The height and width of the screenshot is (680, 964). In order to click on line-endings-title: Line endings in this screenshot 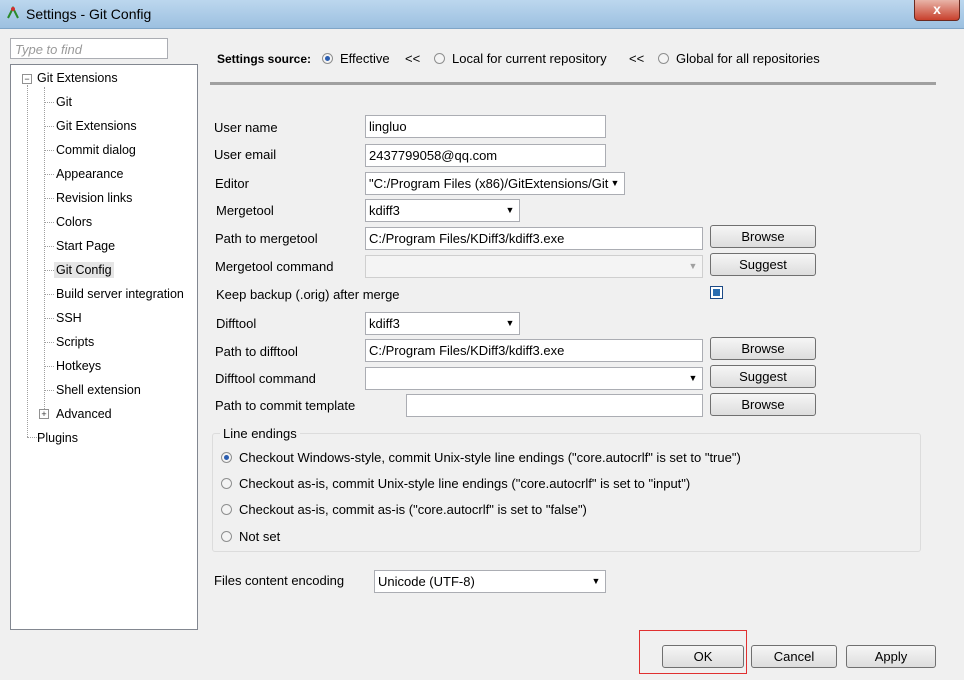, I will do `click(260, 433)`.